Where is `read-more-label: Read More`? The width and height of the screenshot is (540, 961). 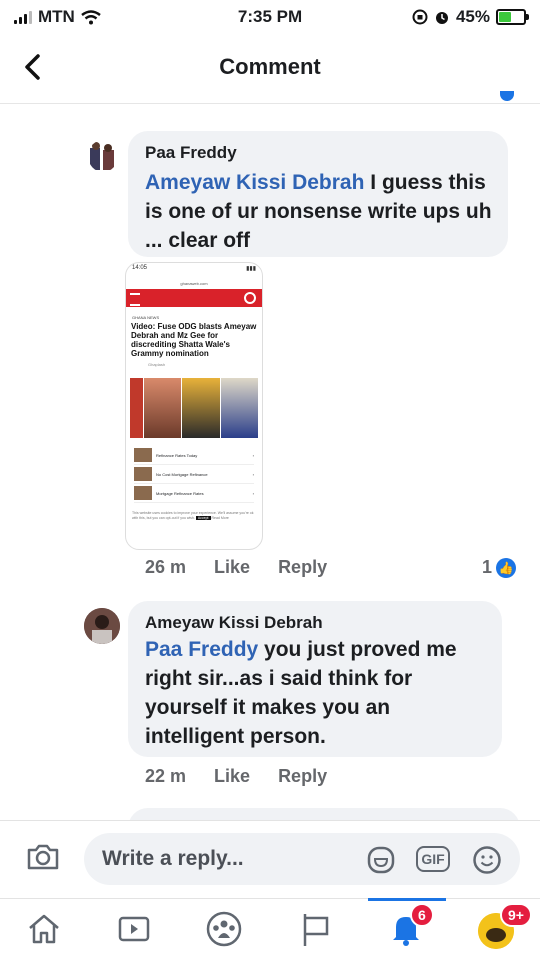
read-more-label: Read More is located at coordinates (220, 518).